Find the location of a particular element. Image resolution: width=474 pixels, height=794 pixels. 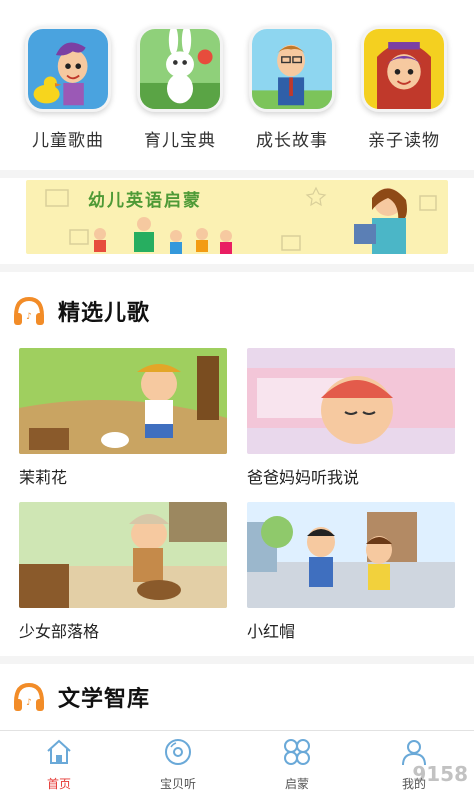

song-title: 小红帽 is located at coordinates (271, 631).